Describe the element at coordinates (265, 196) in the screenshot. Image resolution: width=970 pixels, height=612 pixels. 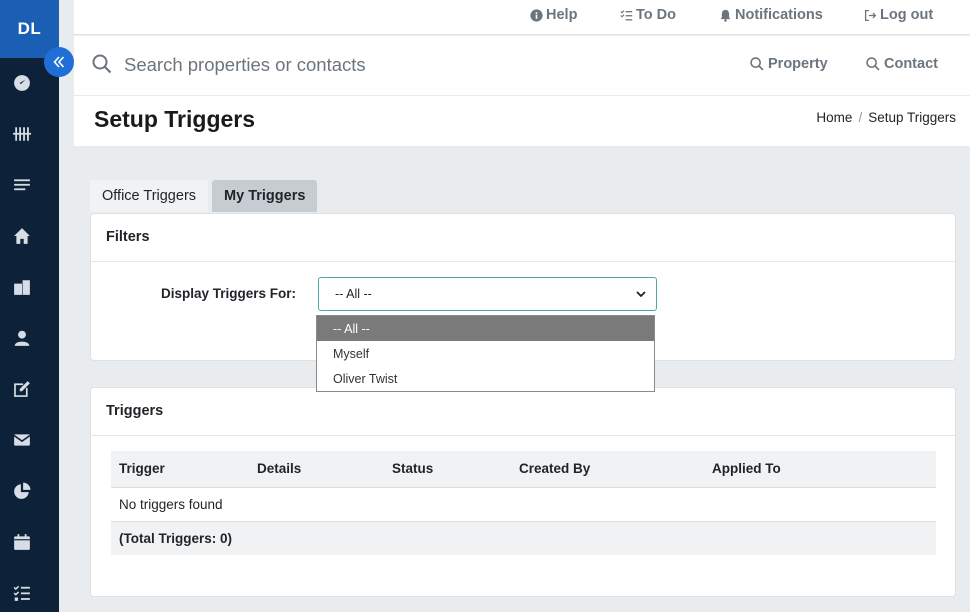
I see `tab-my-triggers: My Triggers` at that location.